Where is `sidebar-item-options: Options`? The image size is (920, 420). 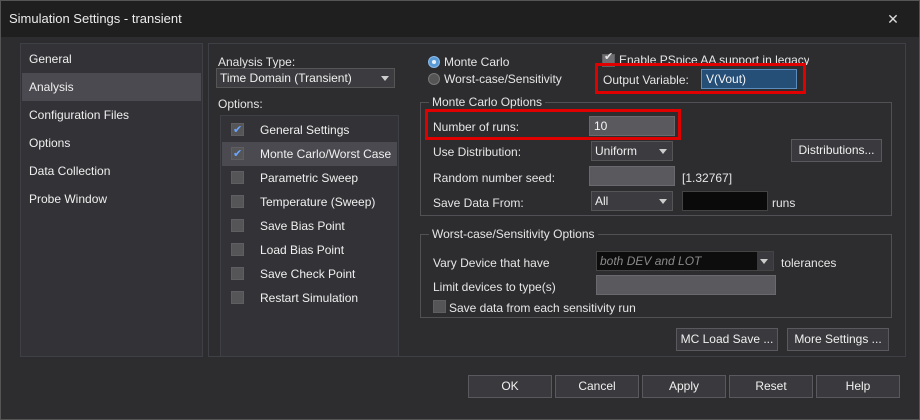 sidebar-item-options: Options is located at coordinates (111, 143).